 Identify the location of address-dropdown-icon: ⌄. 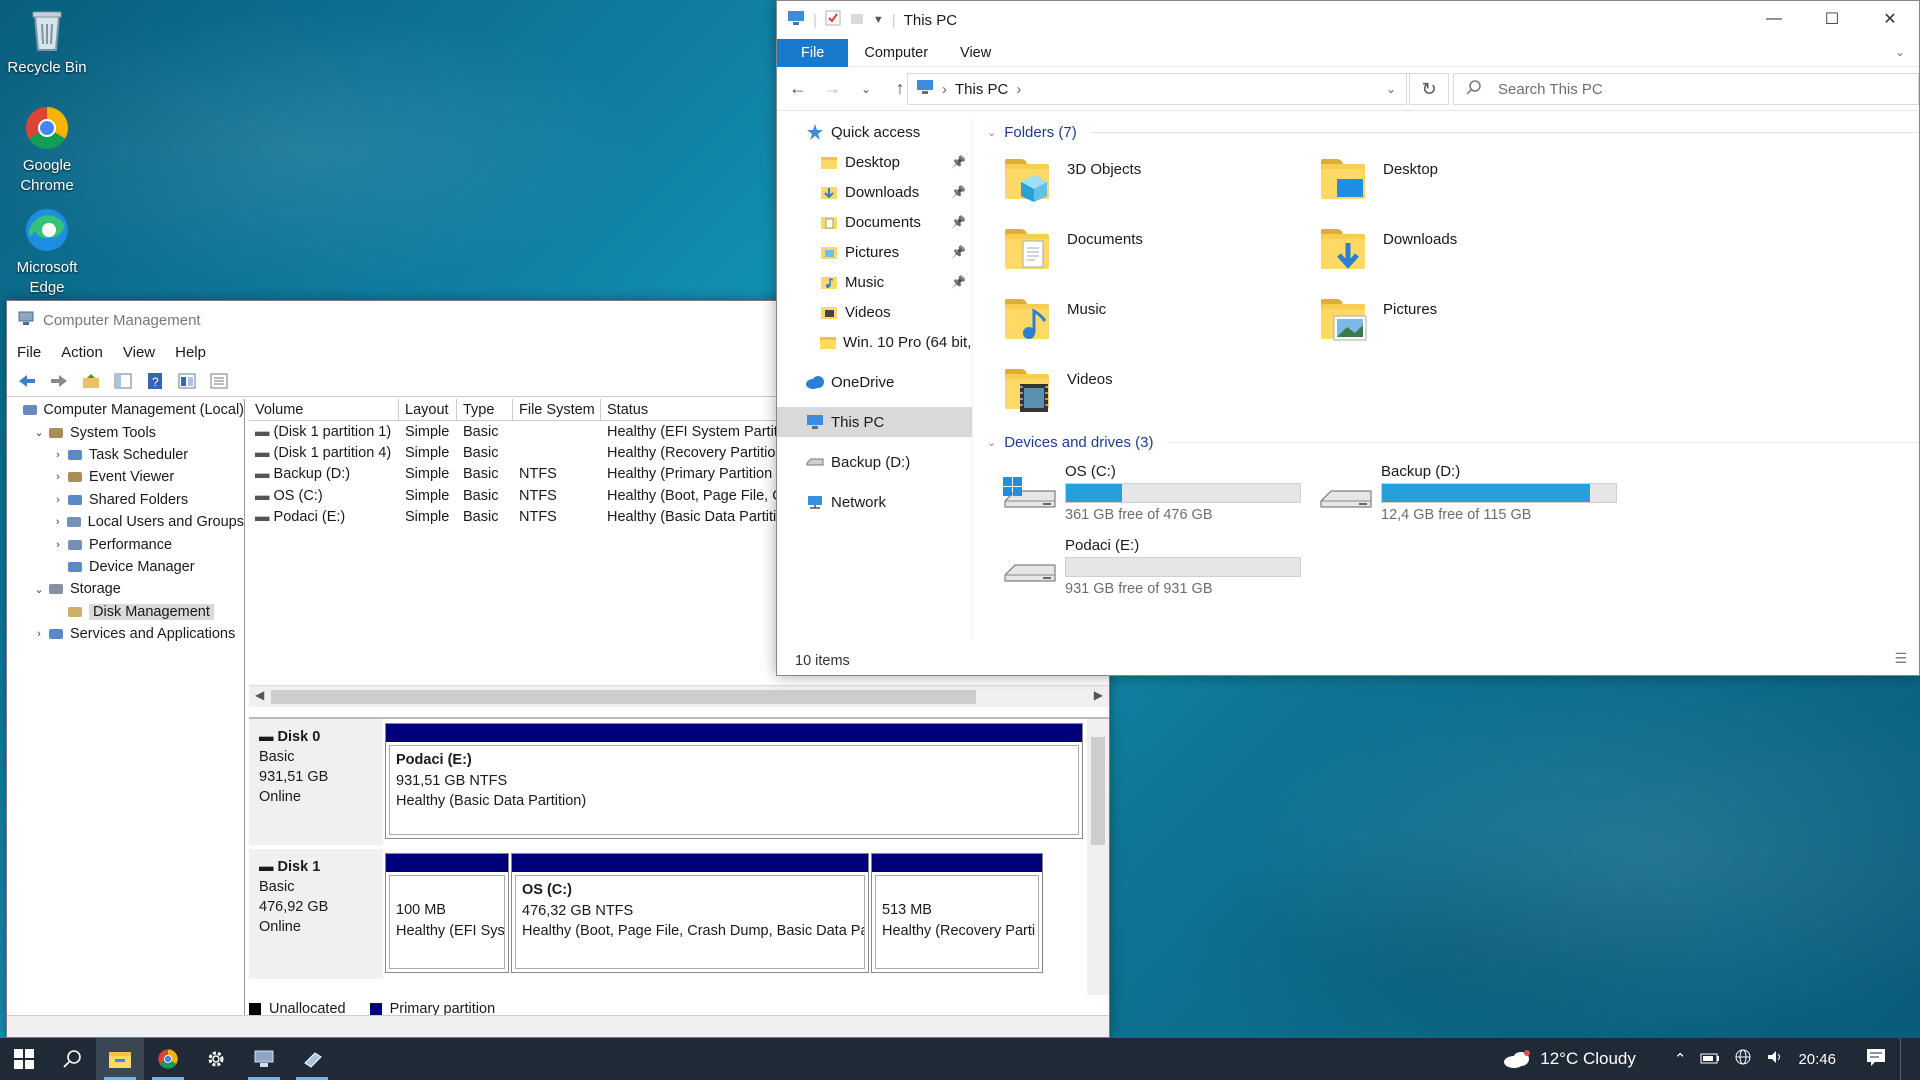
(1391, 89).